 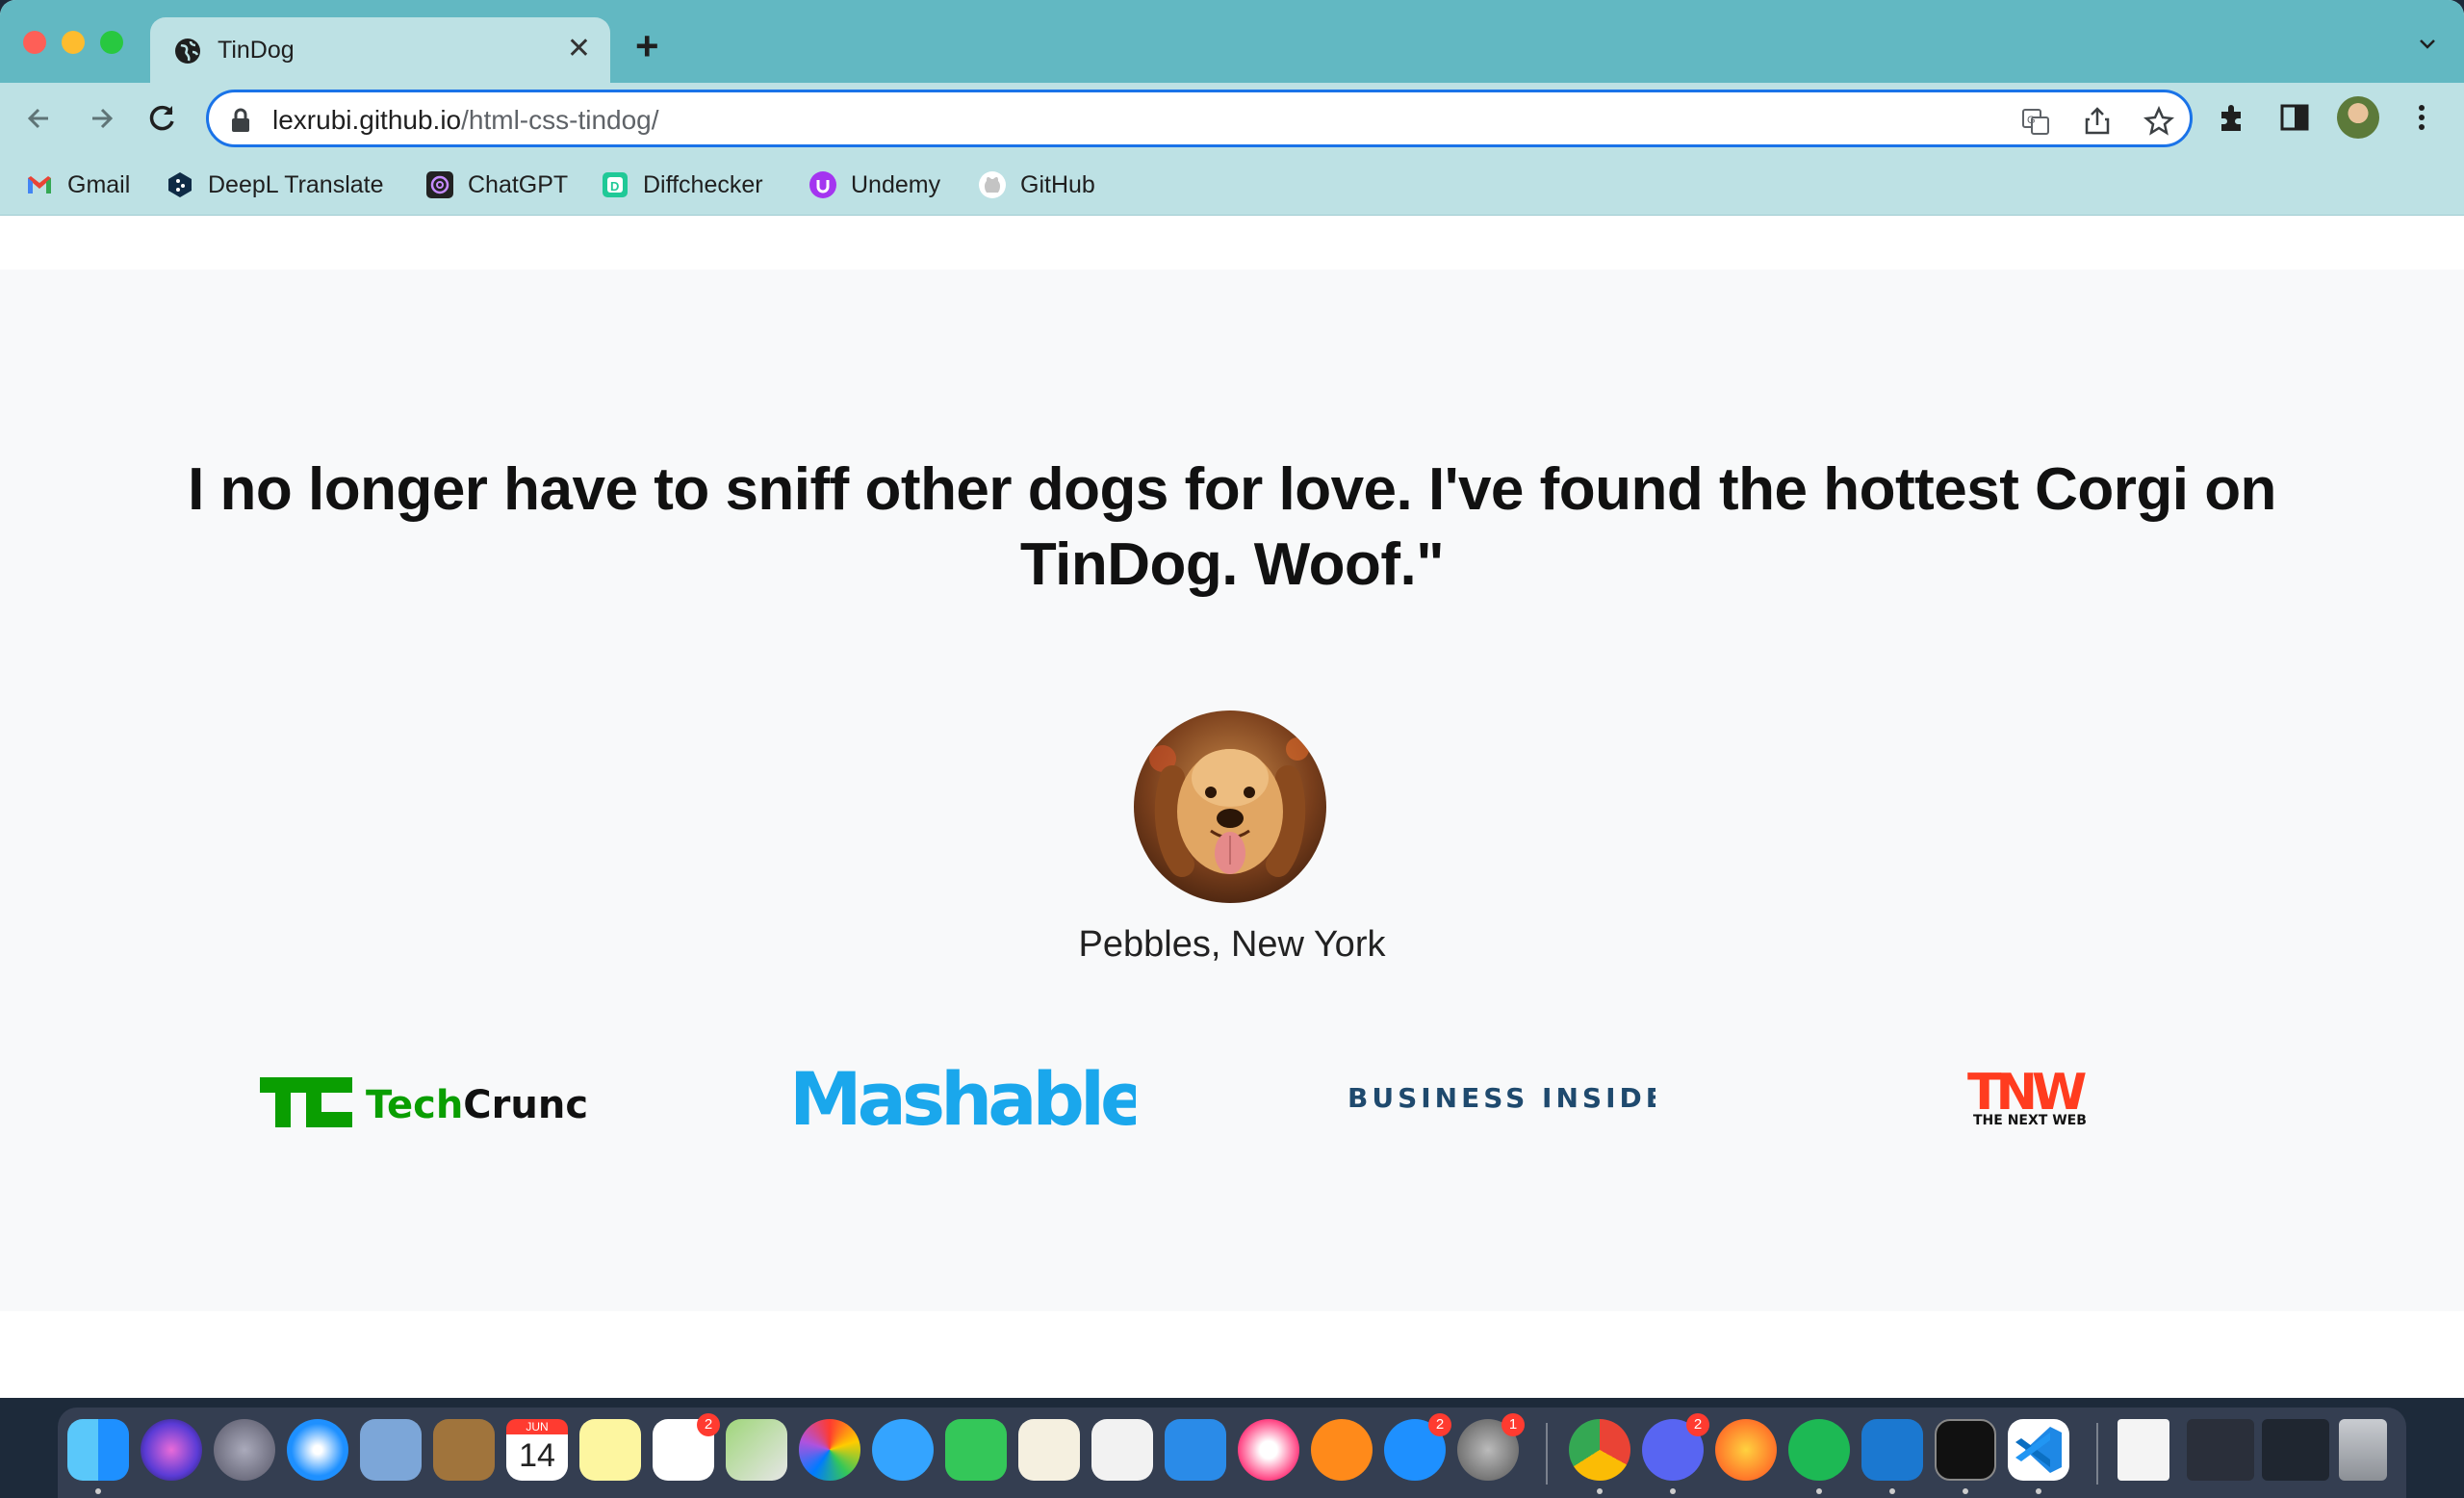 What do you see at coordinates (1746, 1450) in the screenshot?
I see `hotspot-shield-icon` at bounding box center [1746, 1450].